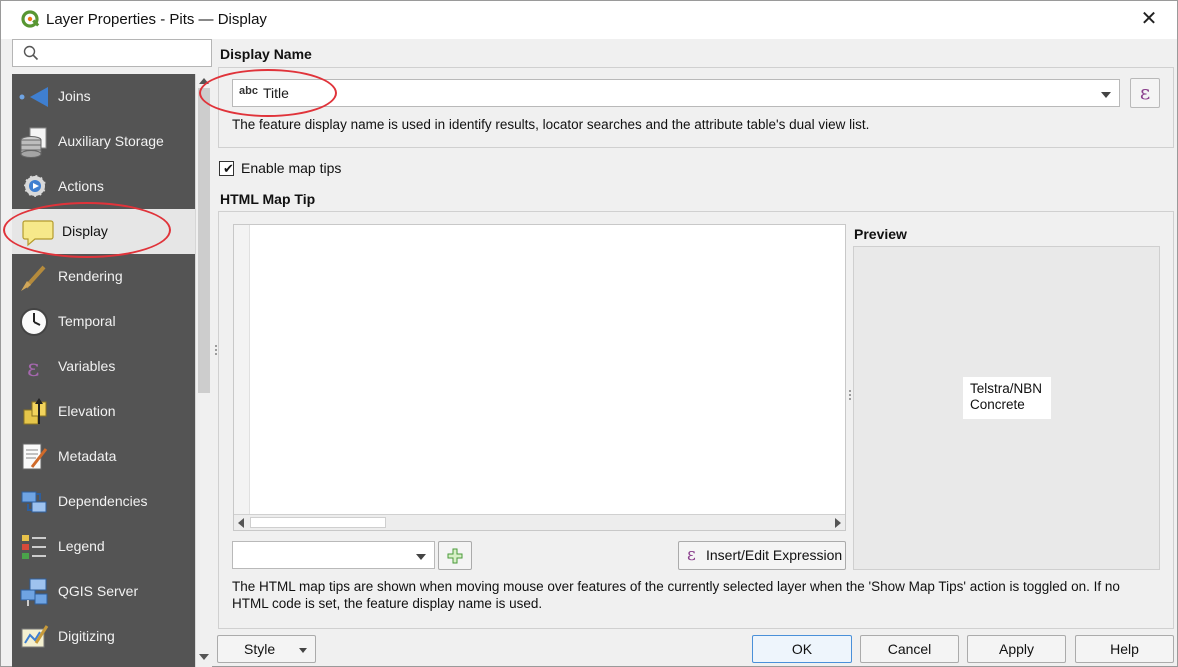 This screenshot has height=667, width=1178. I want to click on checkmark-icon: ✔, so click(228, 168).